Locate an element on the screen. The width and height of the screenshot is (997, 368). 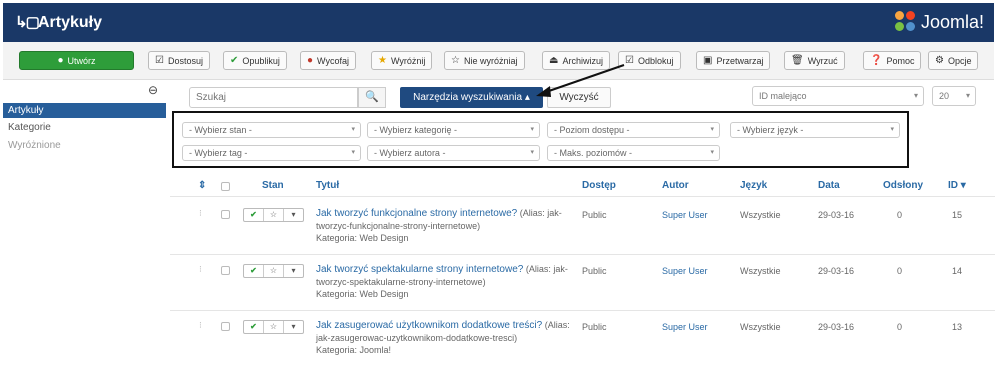
collapse-sidebar-icon: ⊖ is located at coordinates (153, 90).